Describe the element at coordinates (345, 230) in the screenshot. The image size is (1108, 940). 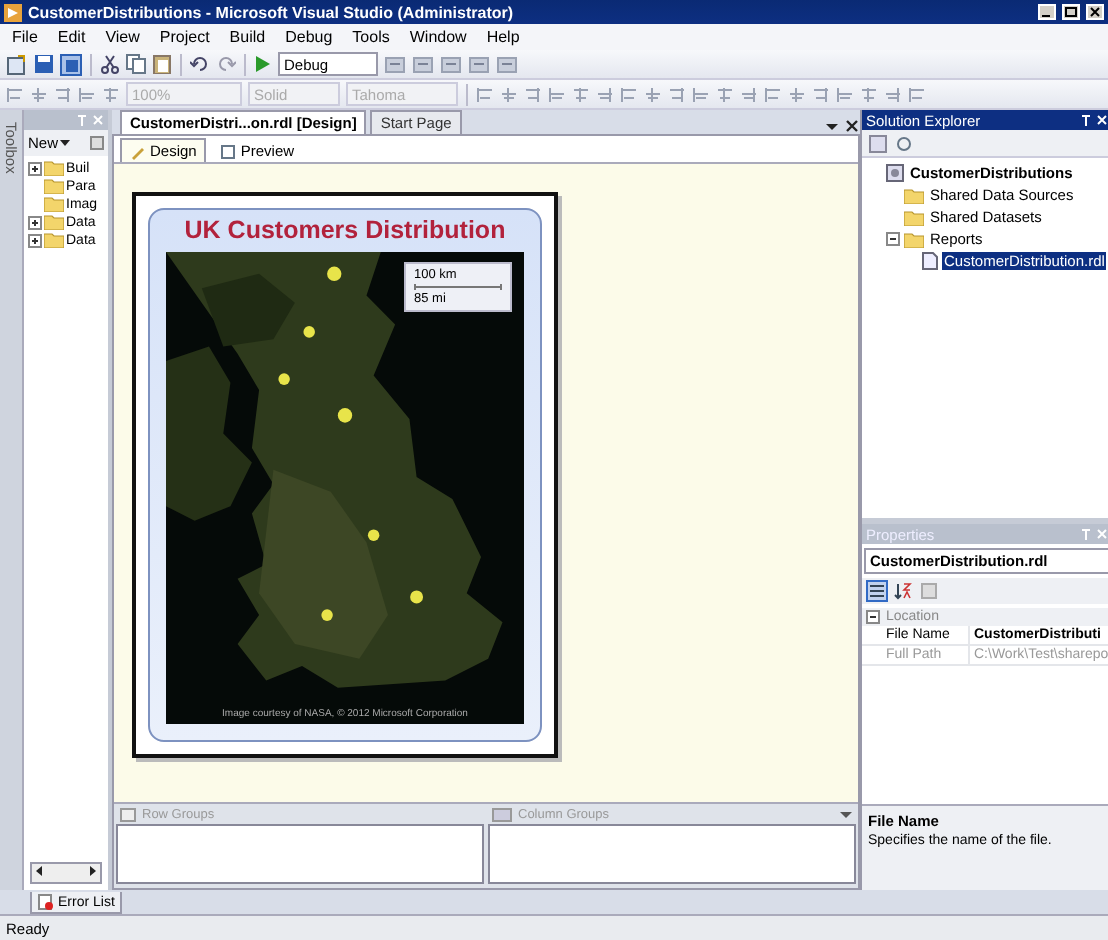
I see `report-title: UK Customers Distribution` at that location.